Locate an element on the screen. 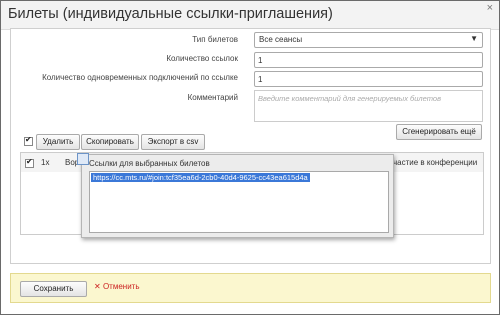 This screenshot has width=500, height=315. export-csv-button: Экспорт в csv is located at coordinates (173, 142).